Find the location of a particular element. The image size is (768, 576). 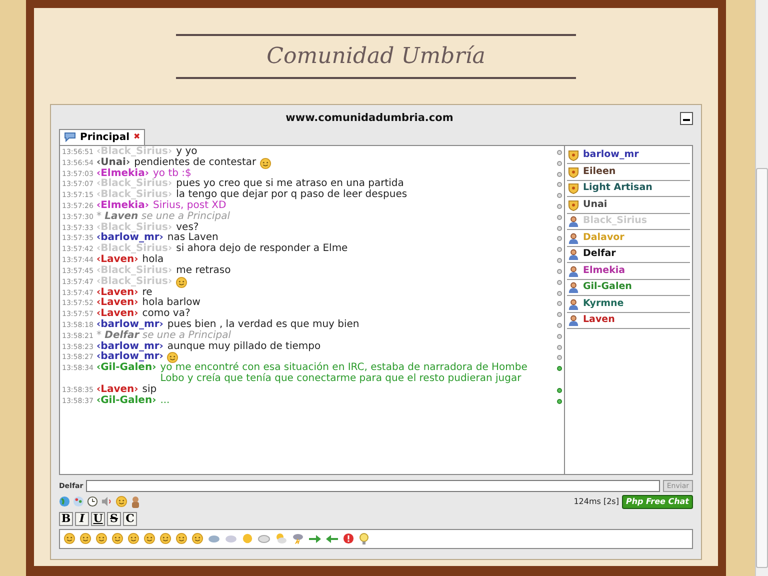

message-text: si ahora dejo de responder a Elme is located at coordinates (262, 249).